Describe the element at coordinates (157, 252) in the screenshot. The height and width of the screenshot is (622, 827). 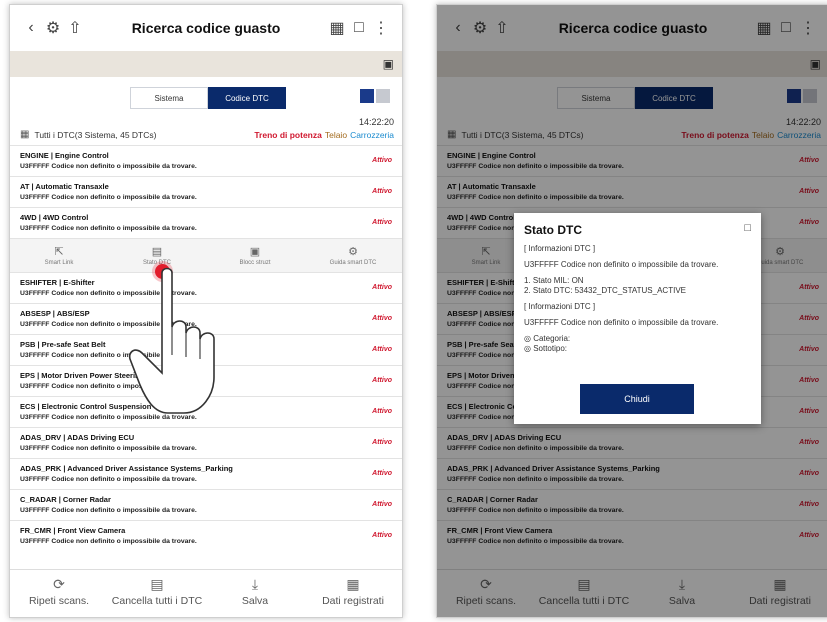
I see `status-doc-icon: ▤` at that location.